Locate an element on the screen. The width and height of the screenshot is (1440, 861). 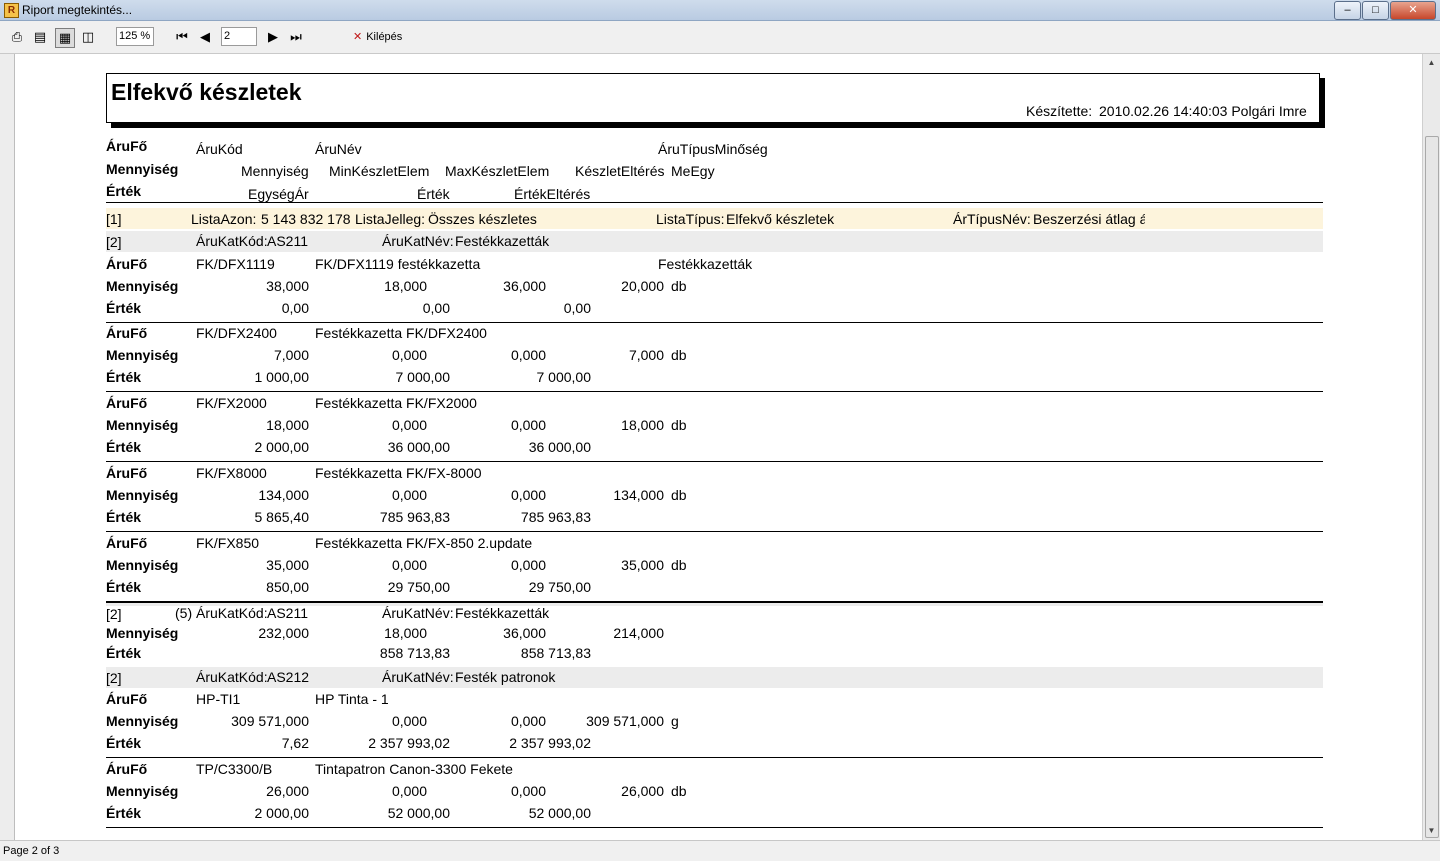
item-ertek-elteres: 0,00 is located at coordinates (577, 308).